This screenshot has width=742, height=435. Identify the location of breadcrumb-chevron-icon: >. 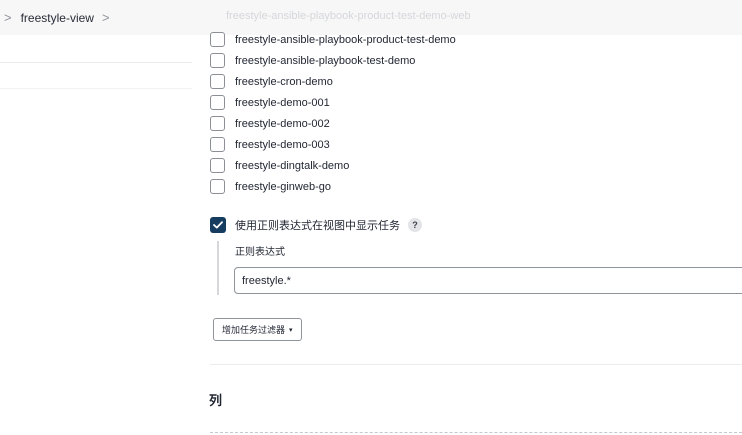
(106, 17).